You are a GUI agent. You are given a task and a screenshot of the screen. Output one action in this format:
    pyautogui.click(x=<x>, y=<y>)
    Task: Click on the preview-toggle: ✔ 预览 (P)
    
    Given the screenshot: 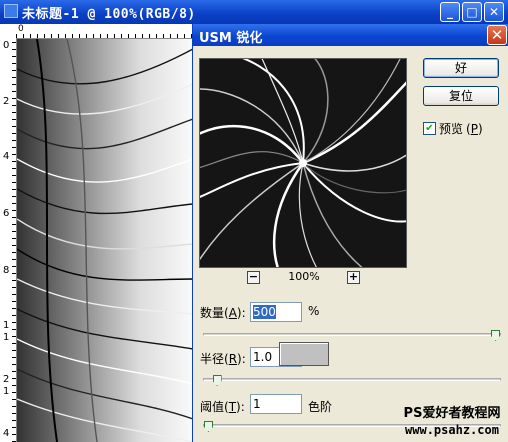 What is the action you would take?
    pyautogui.click(x=453, y=128)
    